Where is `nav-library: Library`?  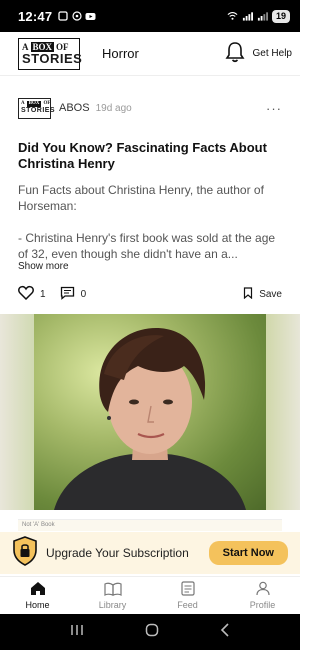 nav-library: Library is located at coordinates (112, 595).